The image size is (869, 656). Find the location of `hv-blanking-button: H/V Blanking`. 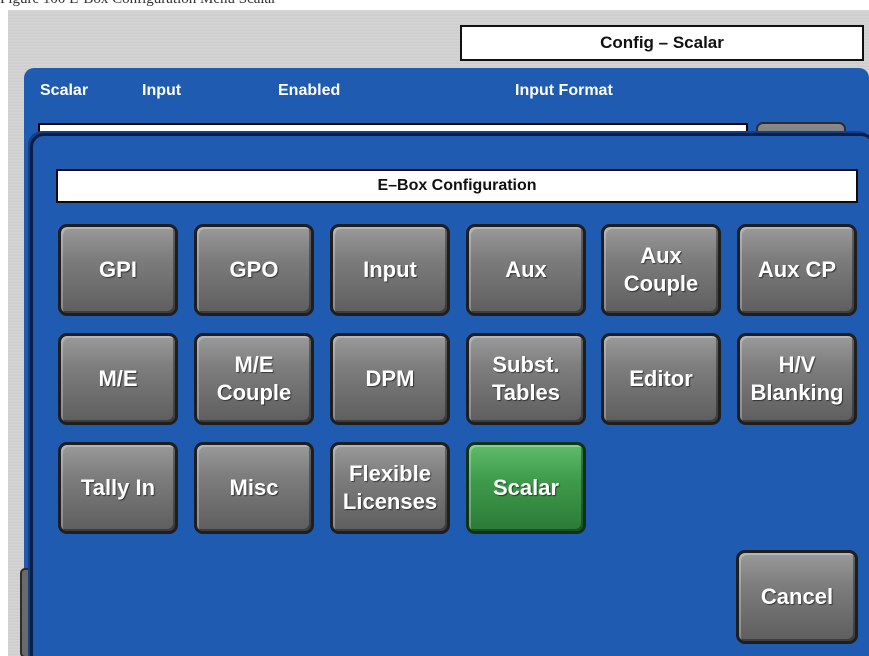

hv-blanking-button: H/V Blanking is located at coordinates (797, 379).